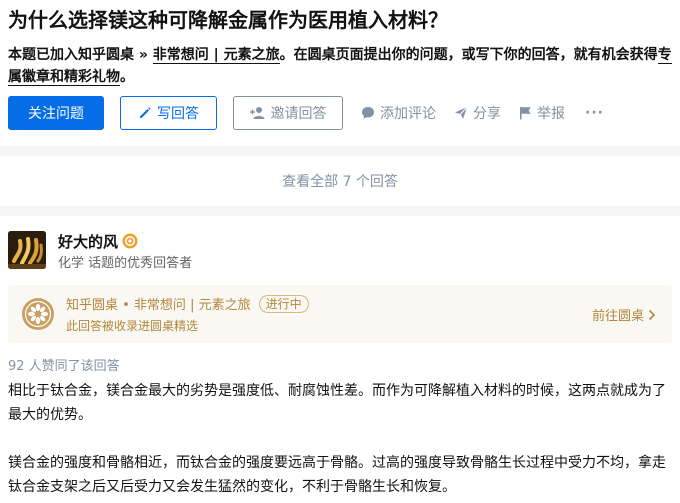  What do you see at coordinates (408, 114) in the screenshot?
I see `add-comment-label: 添加评论` at bounding box center [408, 114].